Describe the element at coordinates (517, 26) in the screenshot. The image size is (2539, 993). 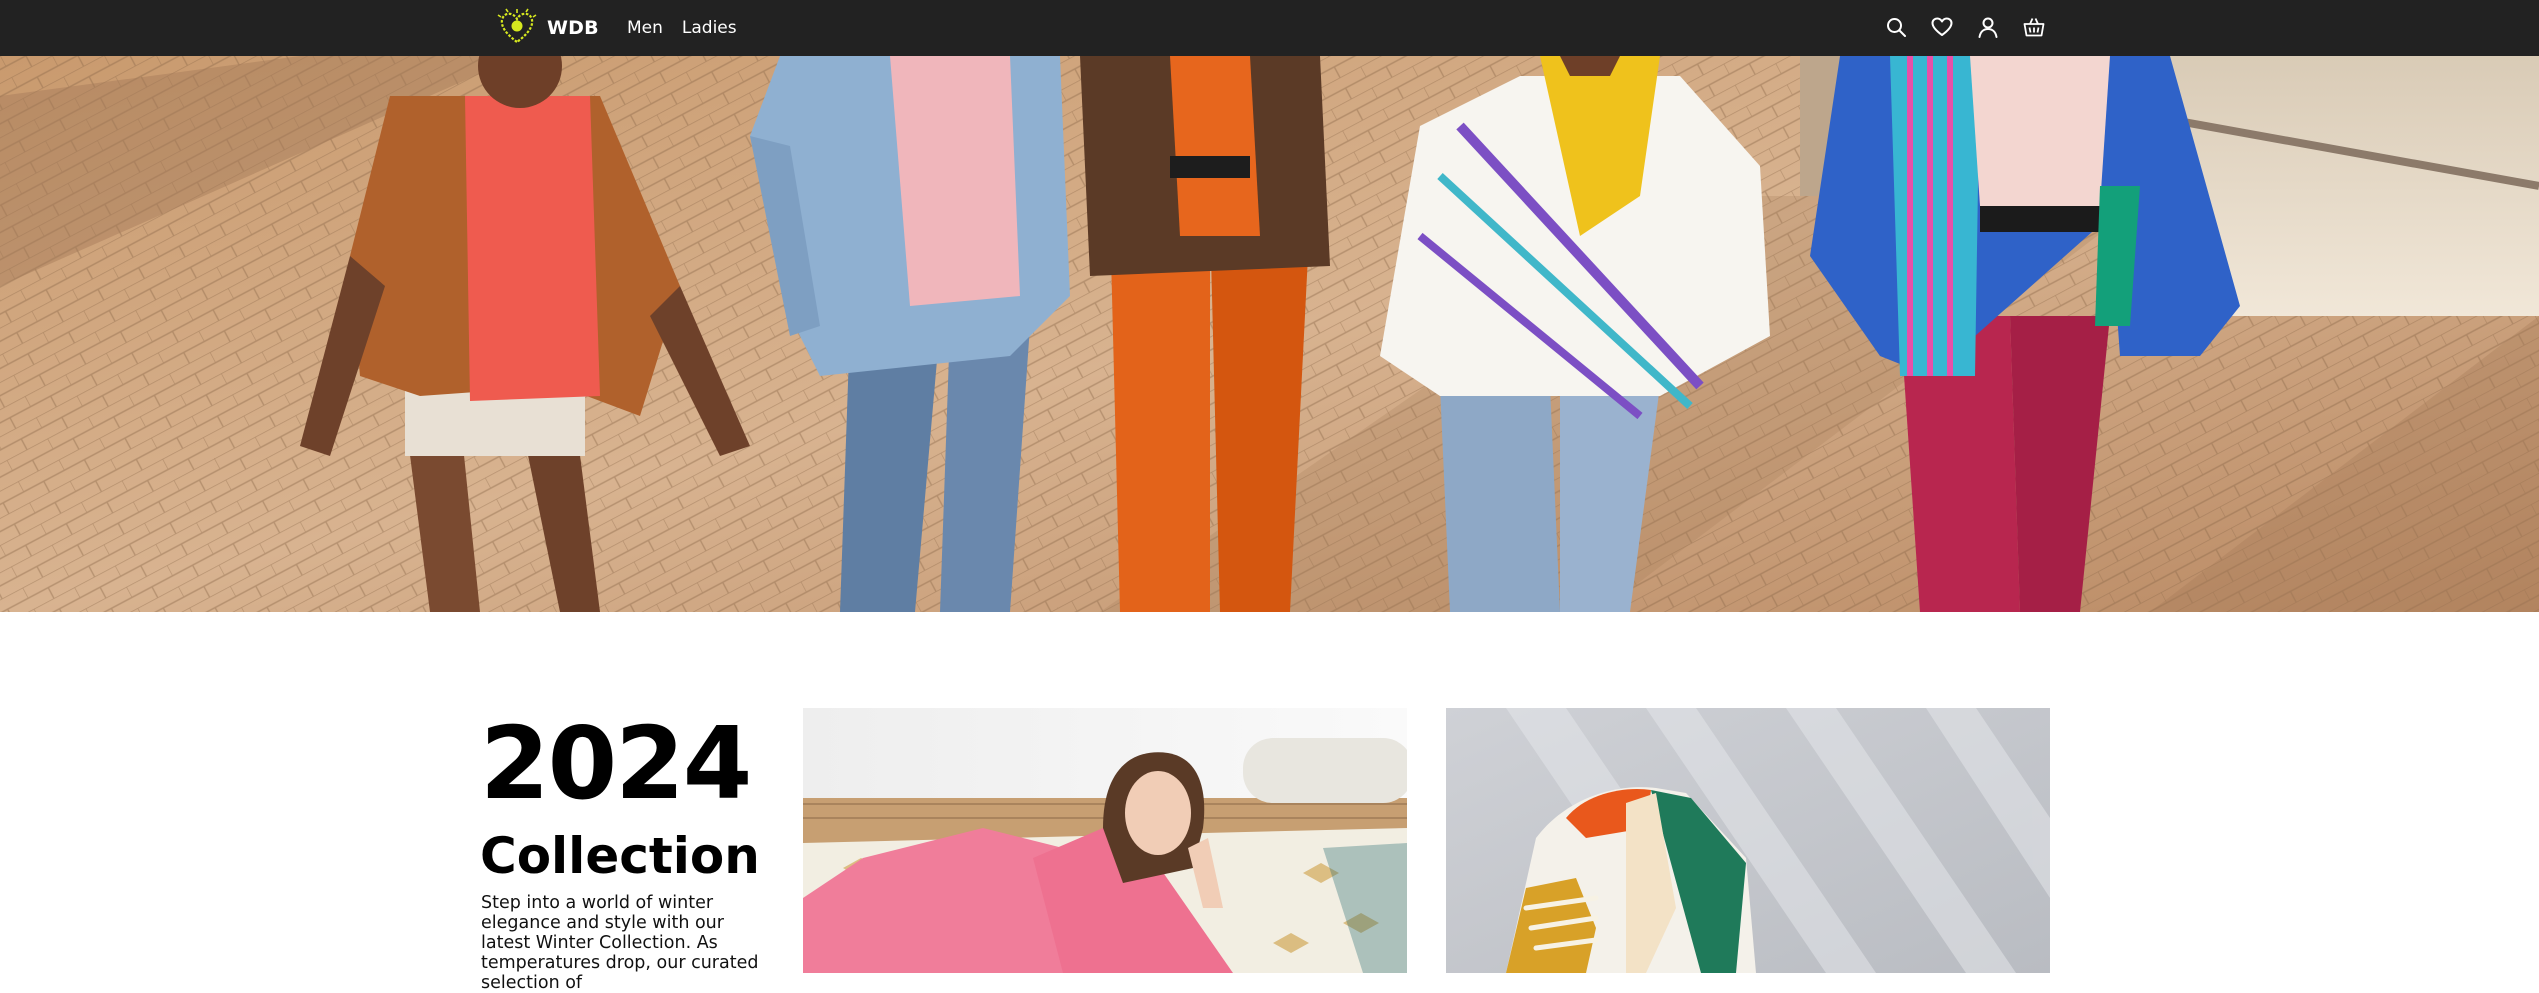
I see `brand-heart-logo-icon` at that location.